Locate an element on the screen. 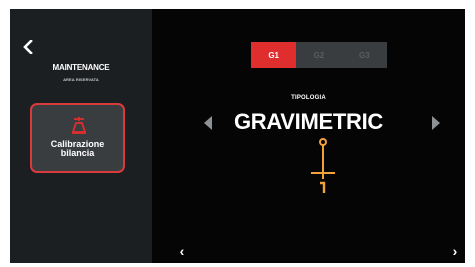 The width and height of the screenshot is (475, 267). page-next-button: › is located at coordinates (455, 251).